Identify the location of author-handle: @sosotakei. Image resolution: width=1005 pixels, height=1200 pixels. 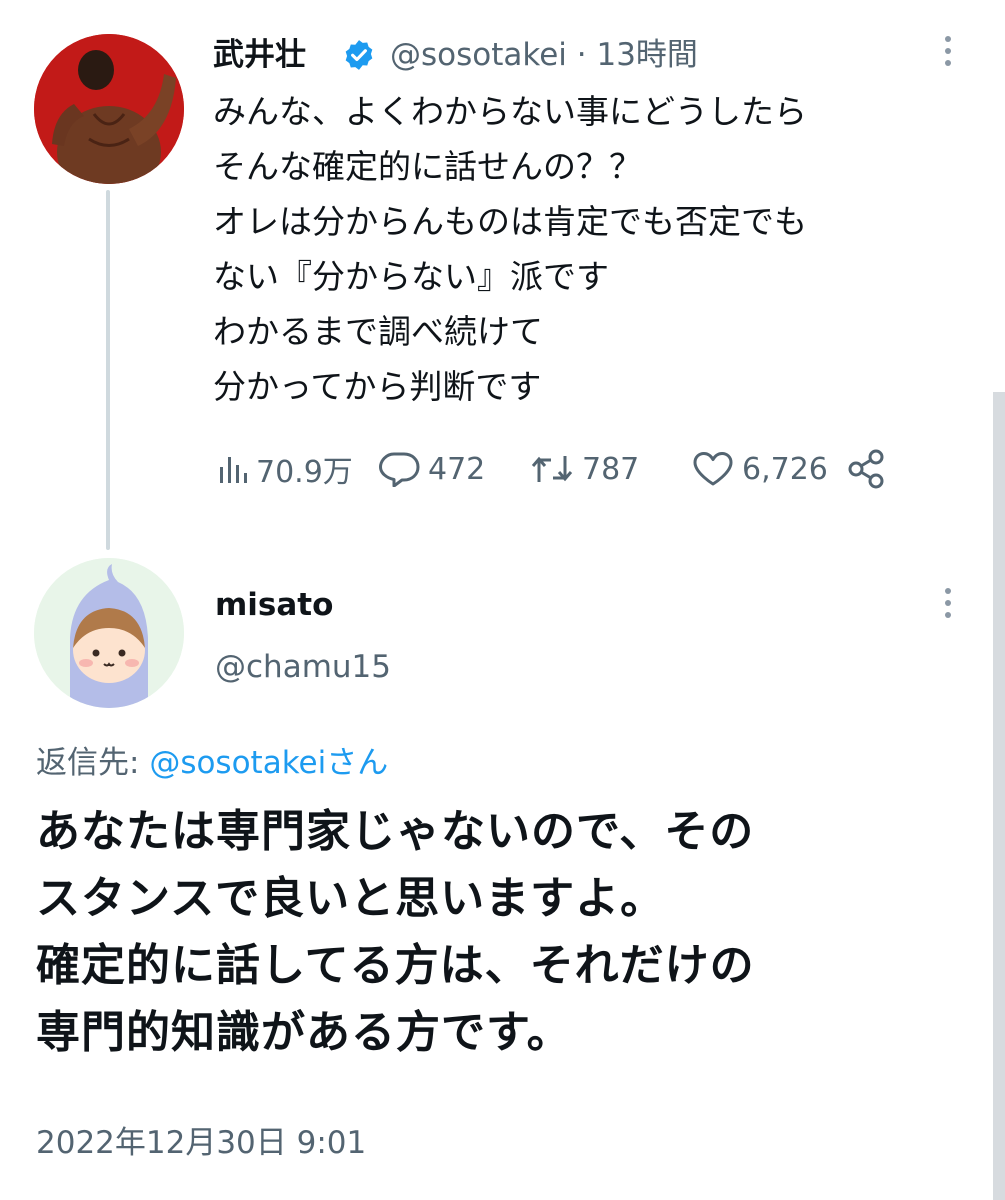
(478, 55).